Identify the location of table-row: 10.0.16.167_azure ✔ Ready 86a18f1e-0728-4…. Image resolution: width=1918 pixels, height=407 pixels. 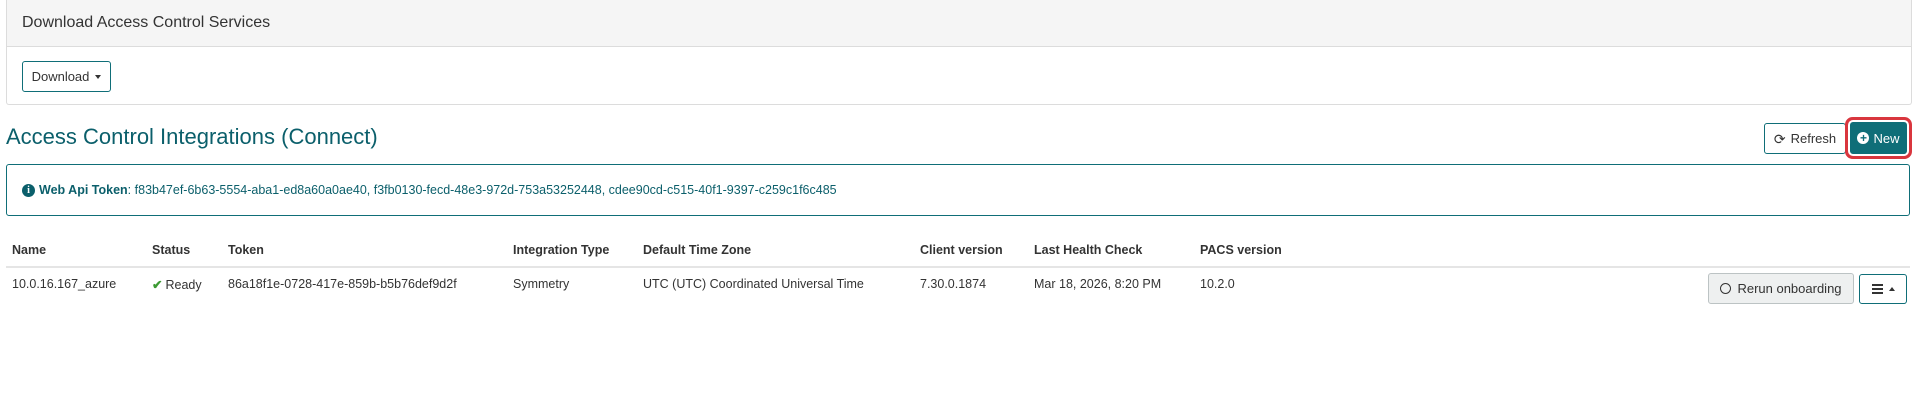
(958, 288).